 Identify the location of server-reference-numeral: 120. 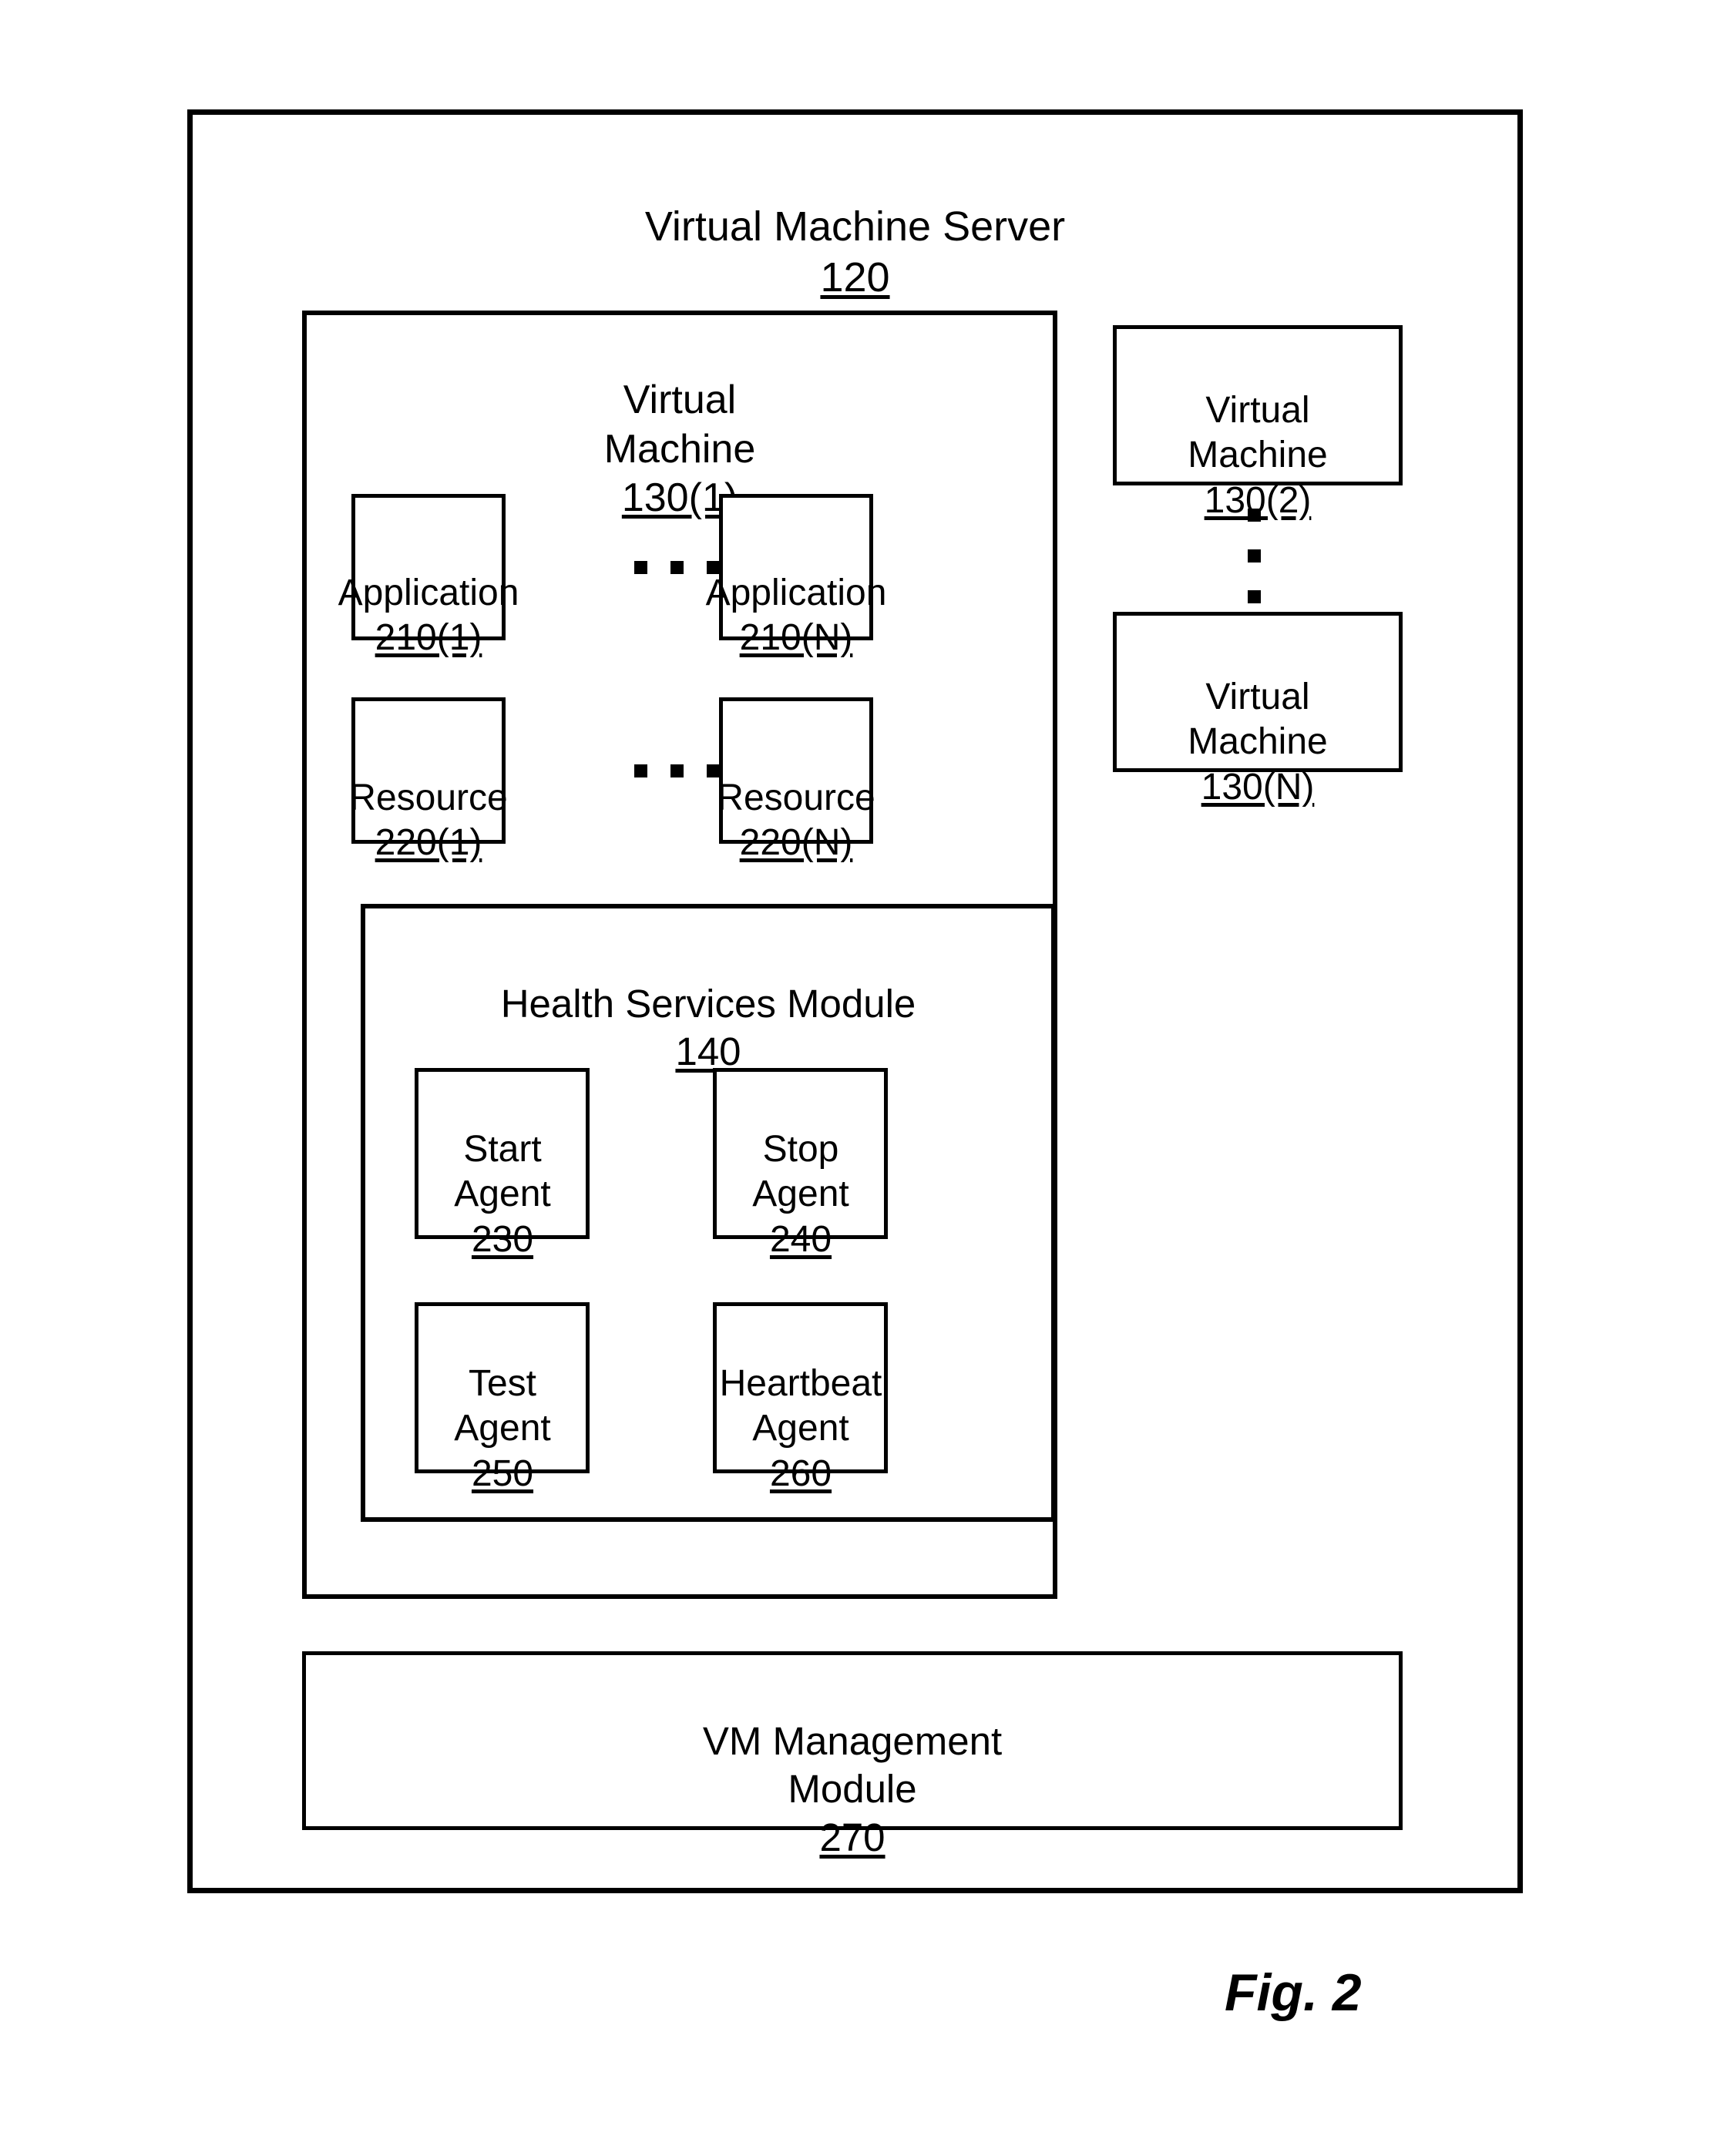
(855, 277).